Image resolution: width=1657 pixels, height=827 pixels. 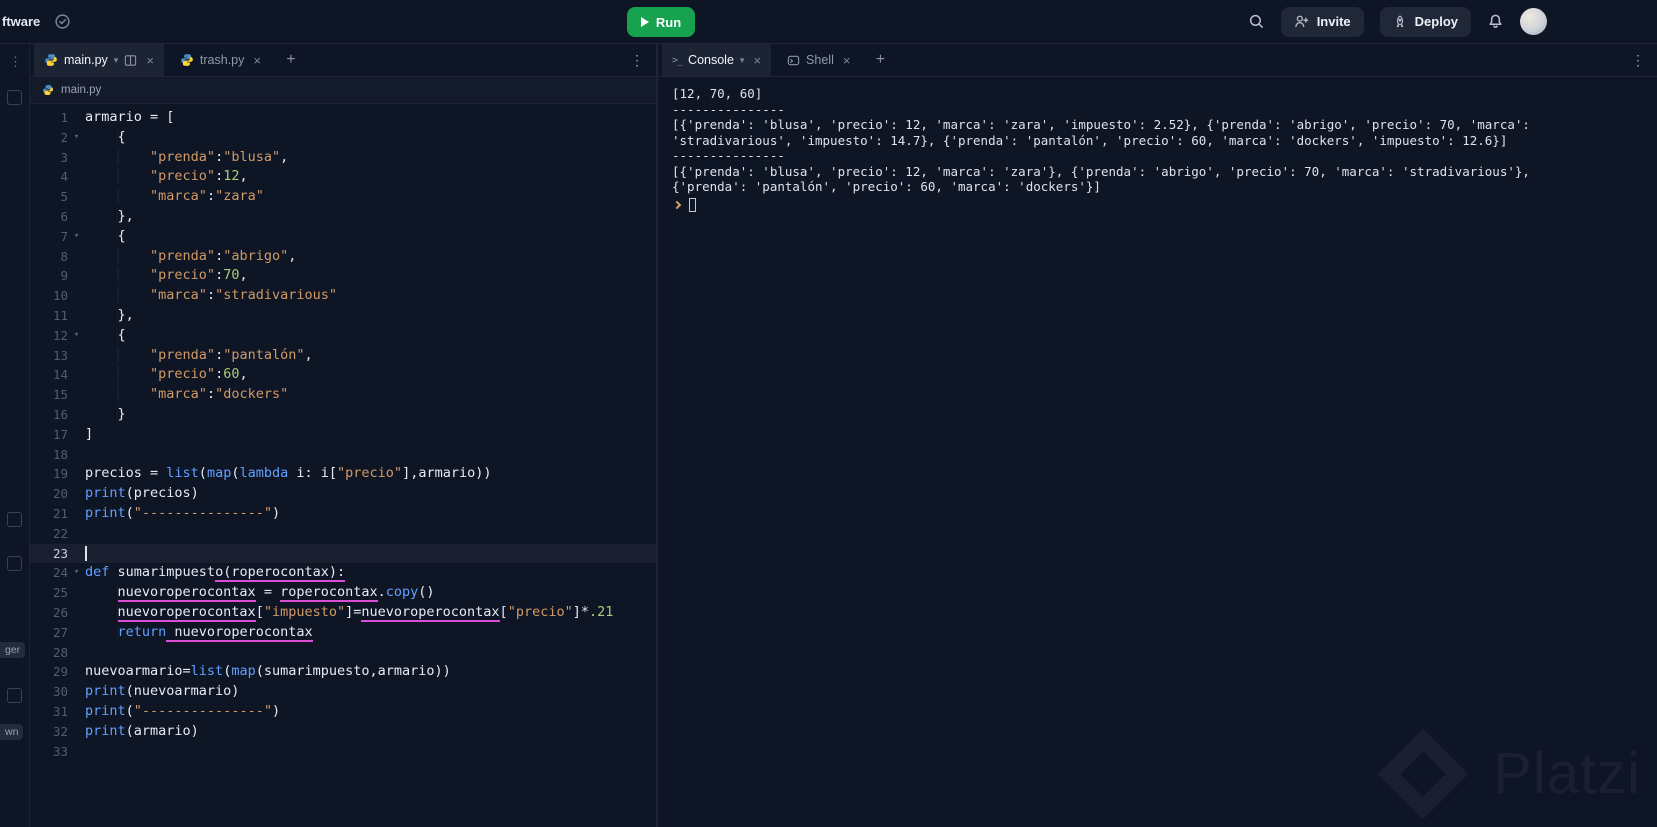 What do you see at coordinates (637, 60) in the screenshot?
I see `editor-menu-button: ⋮` at bounding box center [637, 60].